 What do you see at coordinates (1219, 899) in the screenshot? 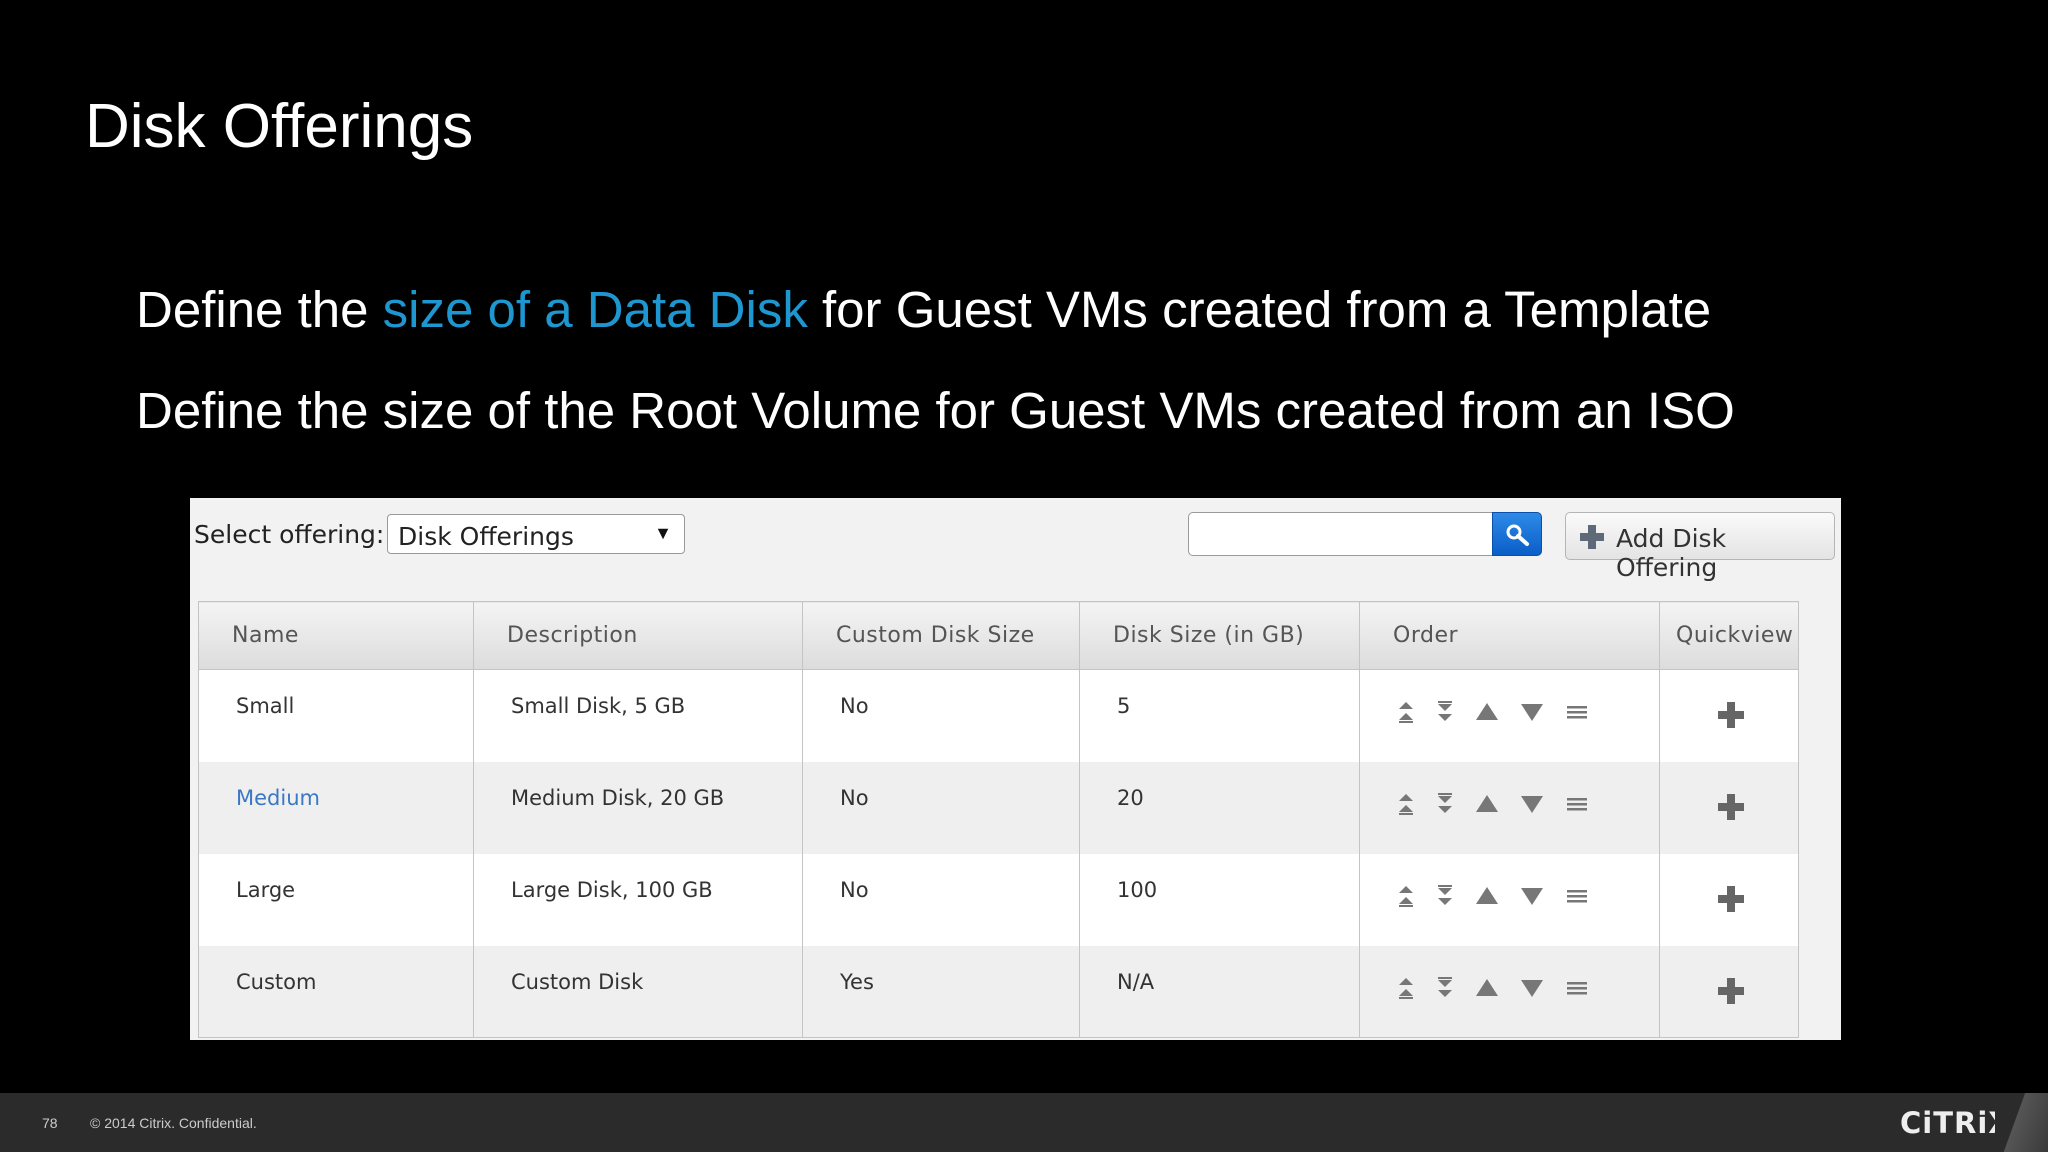
I see `cell-disk-size: 100` at bounding box center [1219, 899].